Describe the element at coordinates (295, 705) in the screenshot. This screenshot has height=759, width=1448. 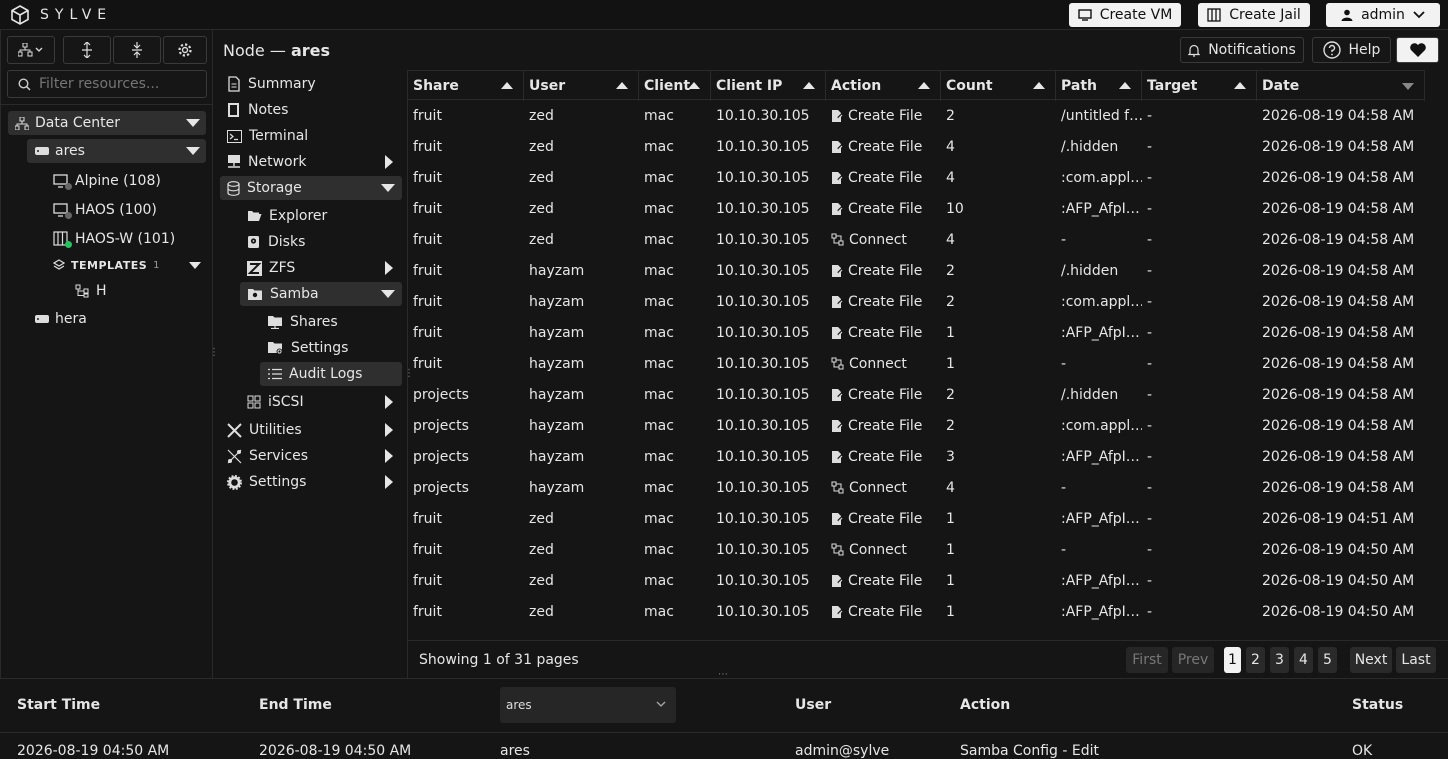
I see `col-end-time: End Time` at that location.